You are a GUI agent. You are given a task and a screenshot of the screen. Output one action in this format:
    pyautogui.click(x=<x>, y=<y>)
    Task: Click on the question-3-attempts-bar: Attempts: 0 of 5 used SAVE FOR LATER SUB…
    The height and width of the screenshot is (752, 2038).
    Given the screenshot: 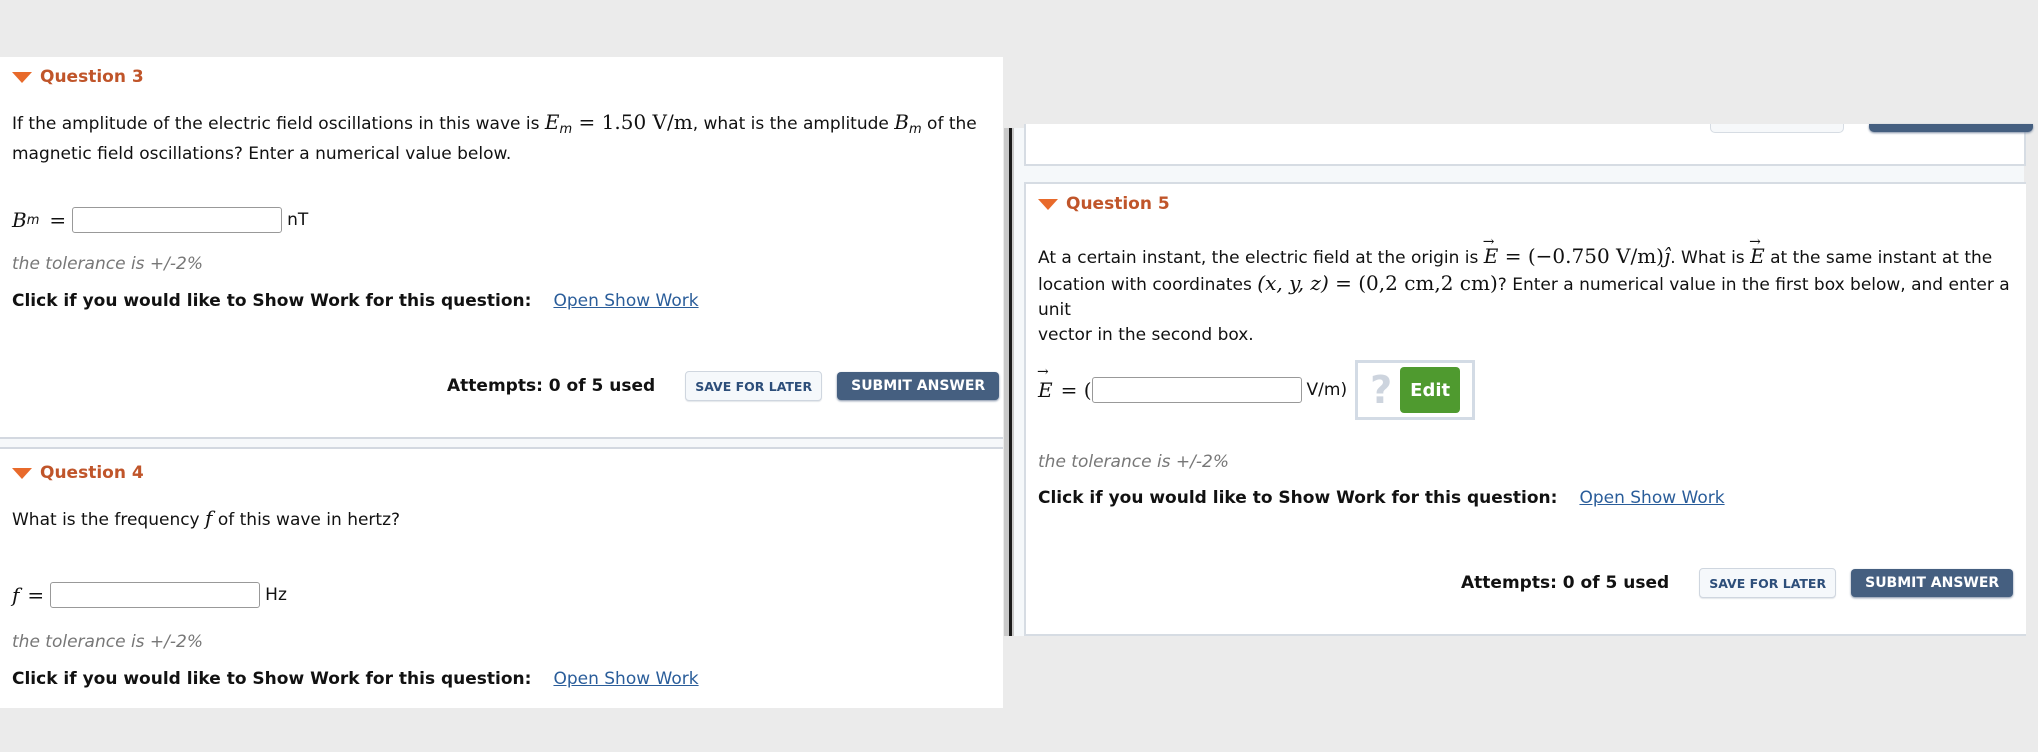 What is the action you would take?
    pyautogui.click(x=723, y=386)
    